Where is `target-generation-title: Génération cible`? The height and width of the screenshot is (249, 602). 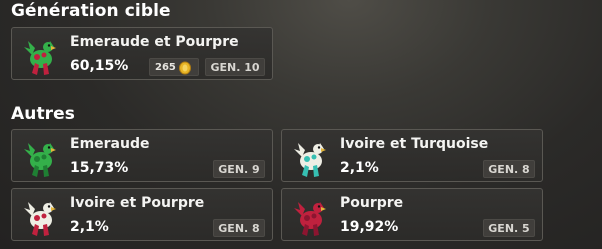
target-generation-title: Génération cible is located at coordinates (91, 11).